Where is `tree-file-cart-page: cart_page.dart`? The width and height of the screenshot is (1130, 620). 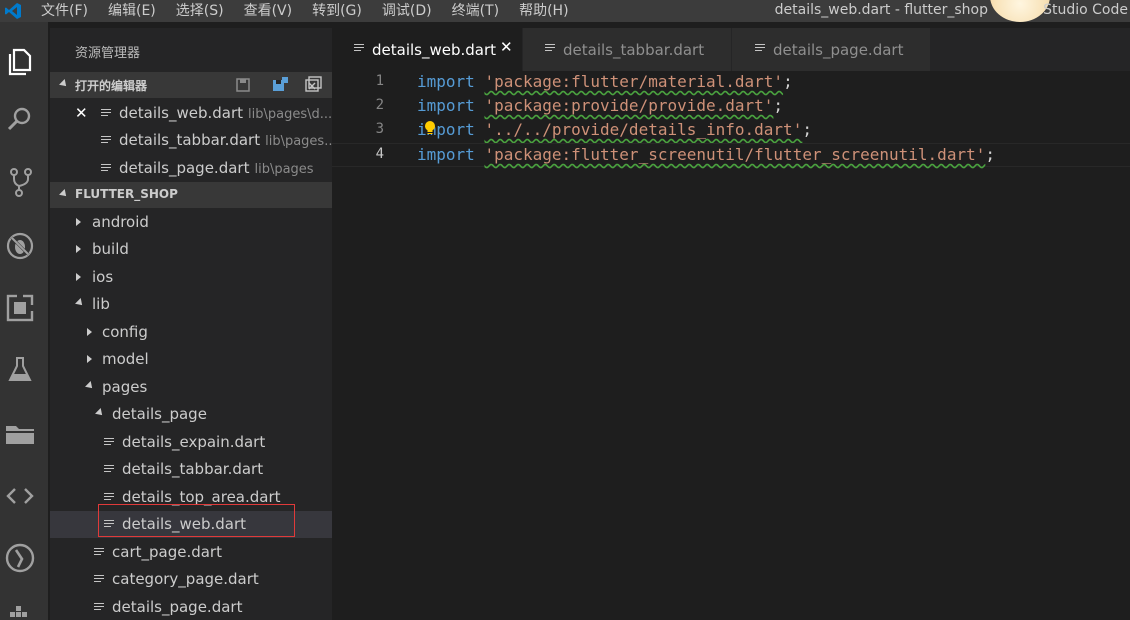 tree-file-cart-page: cart_page.dart is located at coordinates (191, 552).